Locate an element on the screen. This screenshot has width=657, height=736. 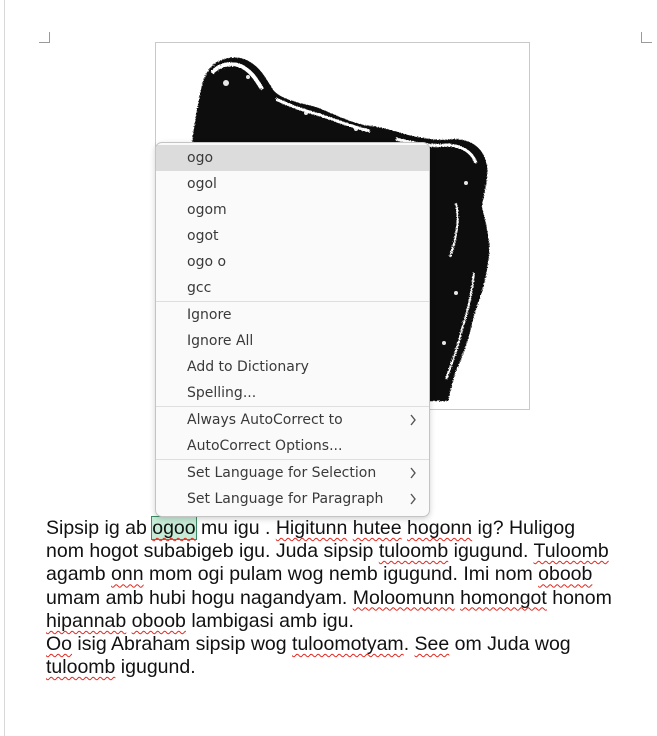
text-run: om Juda wog is located at coordinates (510, 644).